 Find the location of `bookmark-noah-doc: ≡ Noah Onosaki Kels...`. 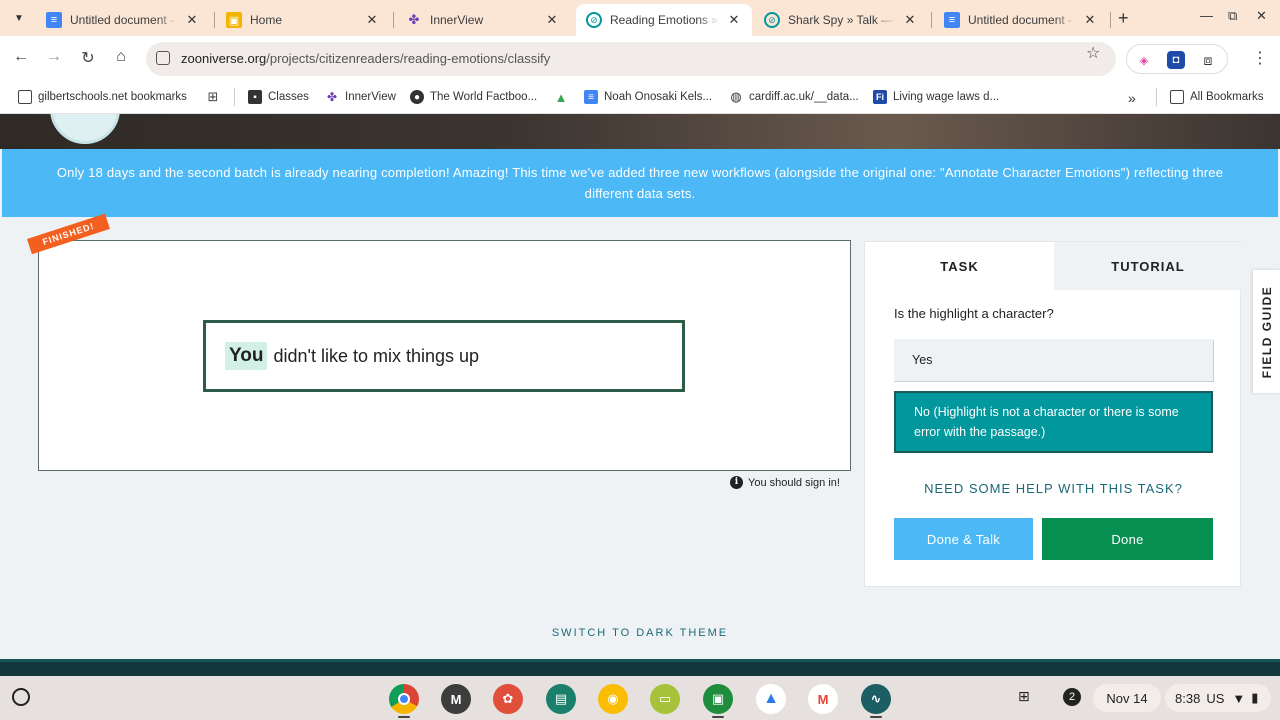

bookmark-noah-doc: ≡ Noah Onosaki Kels... is located at coordinates (648, 97).